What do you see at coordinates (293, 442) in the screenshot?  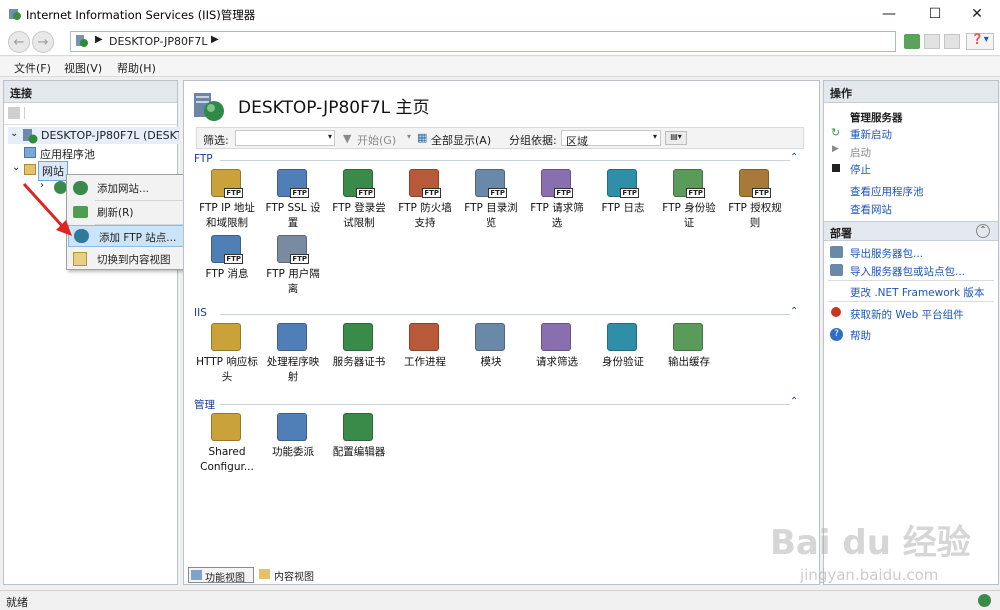 I see `feature-2-1: 功能委派` at bounding box center [293, 442].